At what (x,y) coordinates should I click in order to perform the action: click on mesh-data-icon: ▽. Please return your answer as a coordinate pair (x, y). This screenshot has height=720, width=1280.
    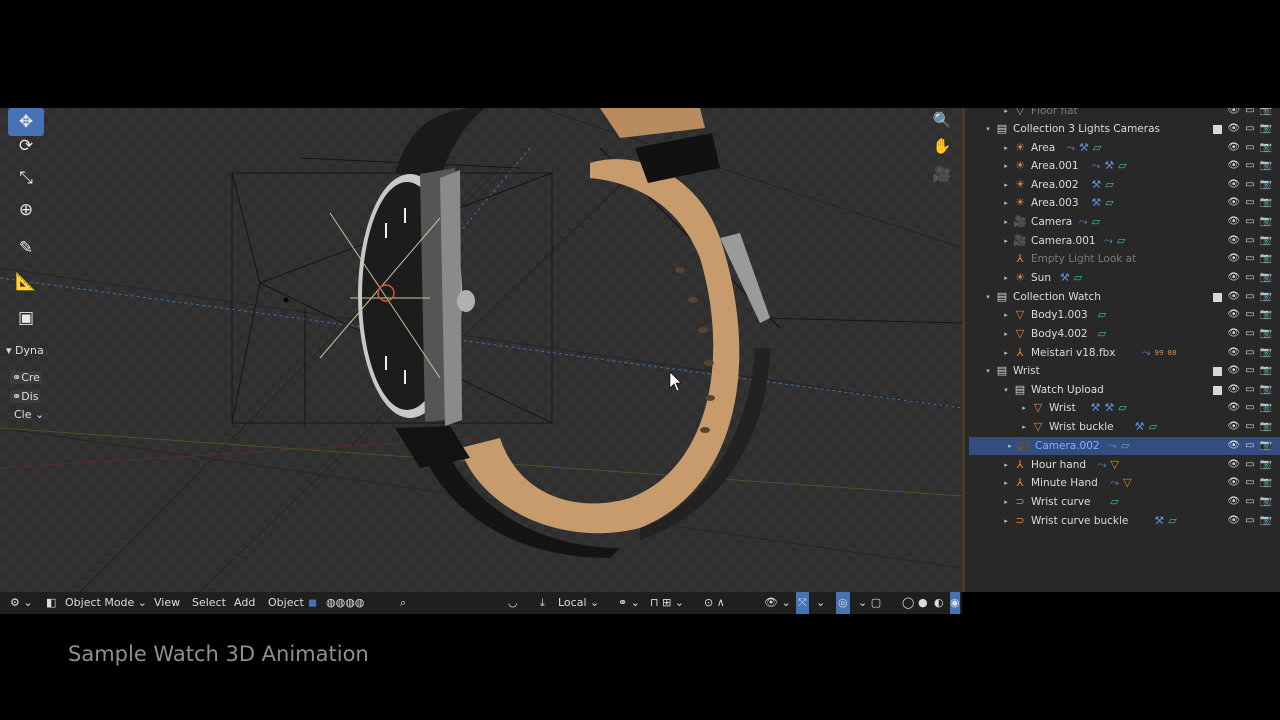
    Looking at the image, I should click on (1127, 483).